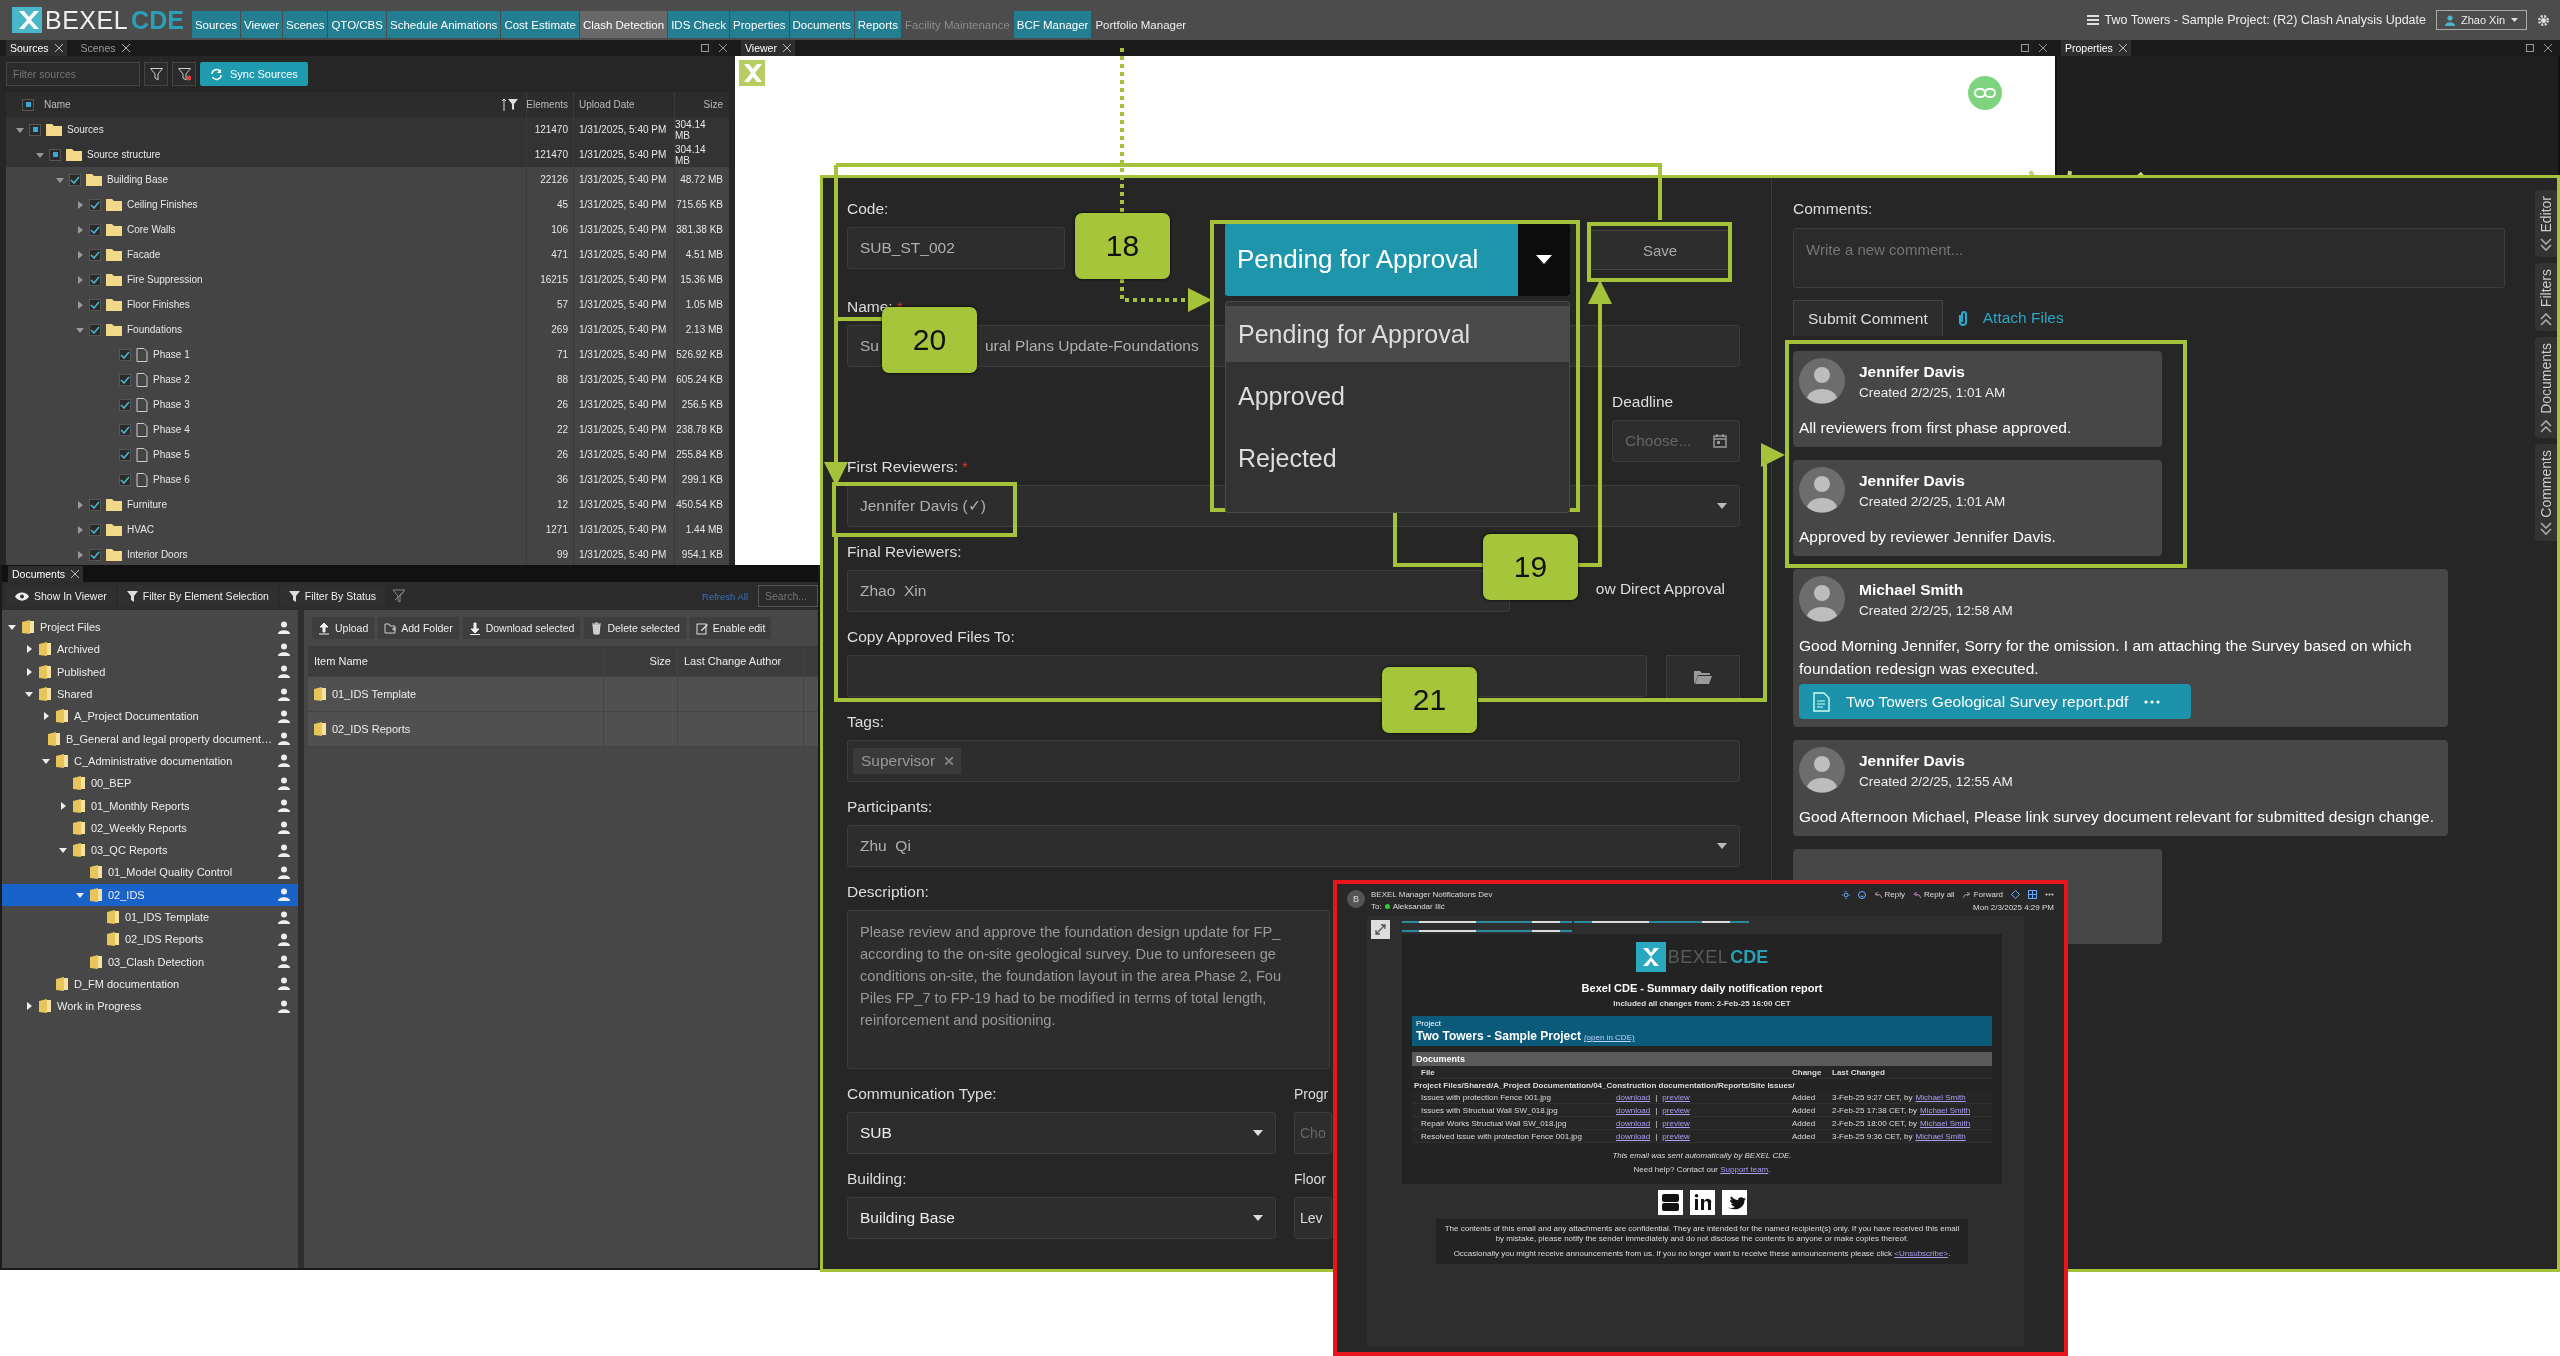 The height and width of the screenshot is (1356, 2560). What do you see at coordinates (151, 229) in the screenshot?
I see `tree-label: Core Walls` at bounding box center [151, 229].